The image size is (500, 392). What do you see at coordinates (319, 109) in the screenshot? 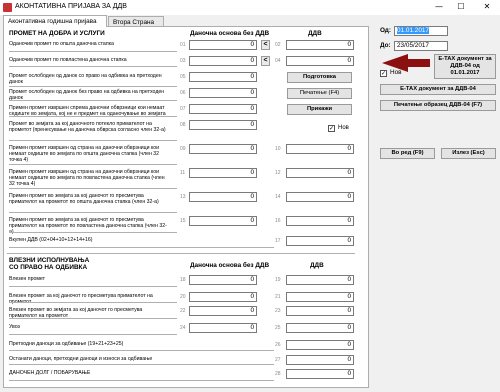
I see `show-button: Прикажи` at bounding box center [319, 109].